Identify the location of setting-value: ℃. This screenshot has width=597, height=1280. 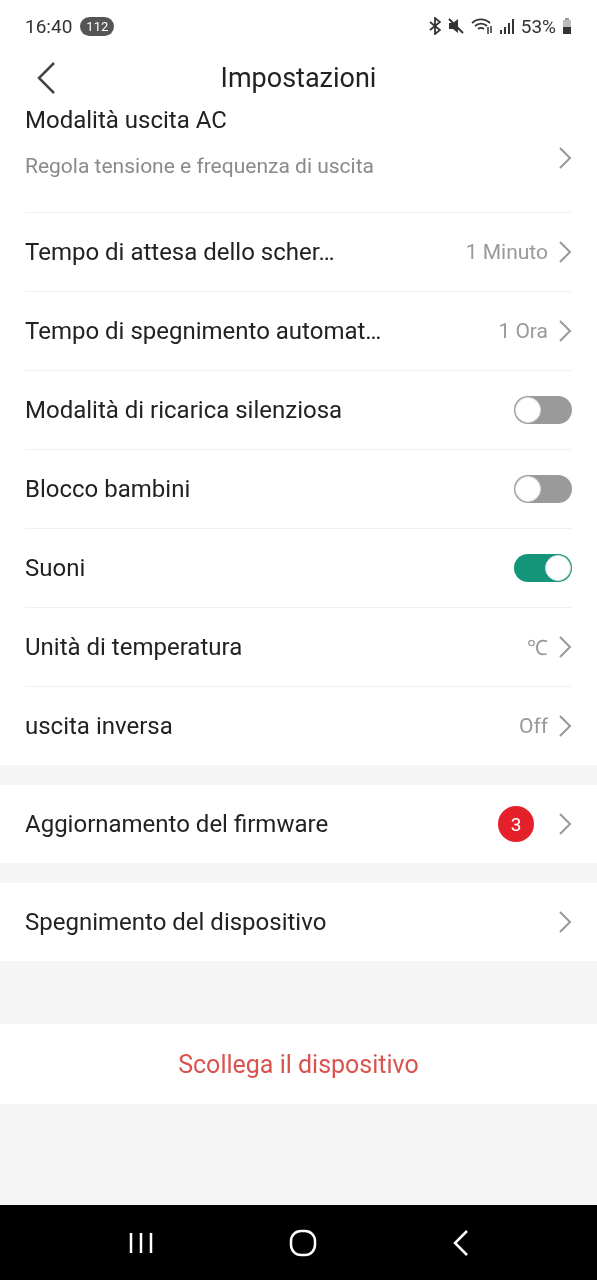
(537, 648).